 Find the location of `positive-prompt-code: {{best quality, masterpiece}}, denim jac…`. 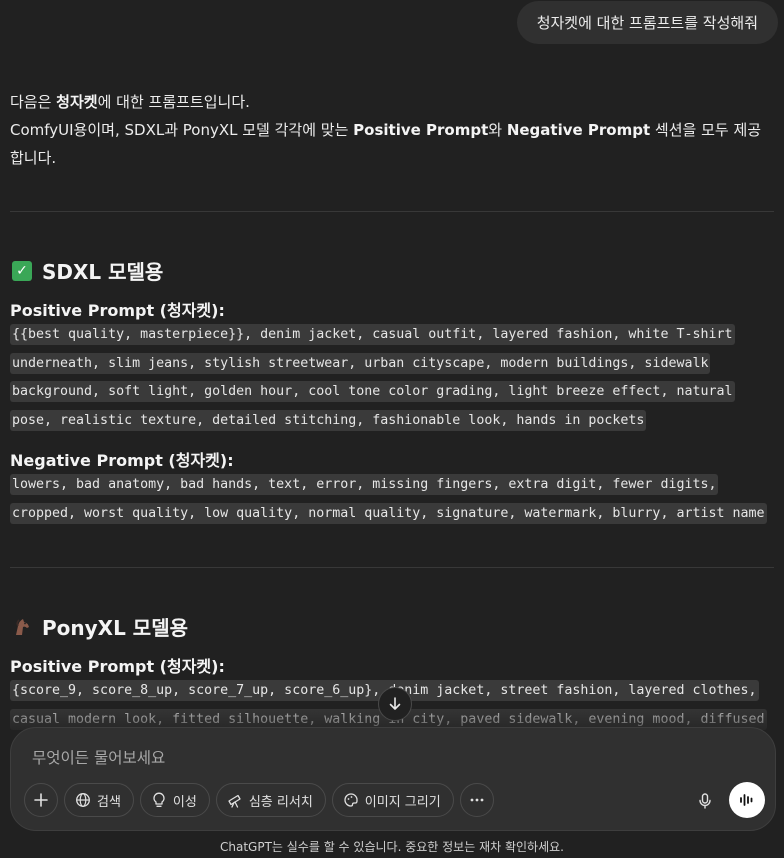

positive-prompt-code: {{best quality, masterpiece}}, denim jac… is located at coordinates (394, 378).